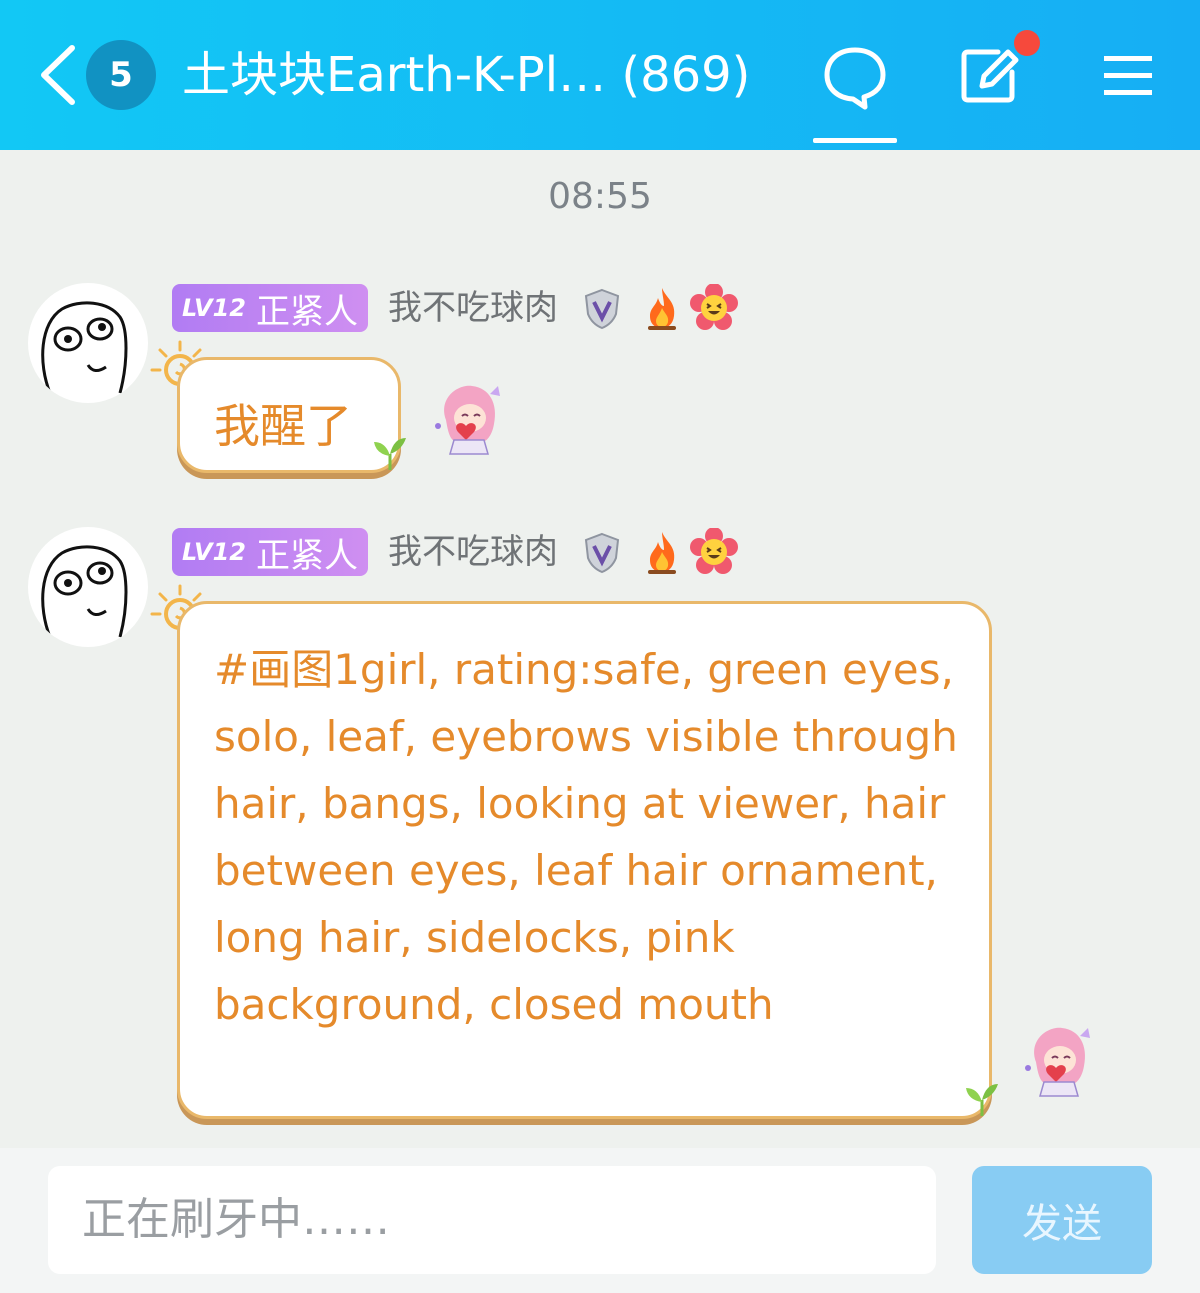 The width and height of the screenshot is (1200, 1293). Describe the element at coordinates (600, 196) in the screenshot. I see `message-timestamp: 08:55` at that location.